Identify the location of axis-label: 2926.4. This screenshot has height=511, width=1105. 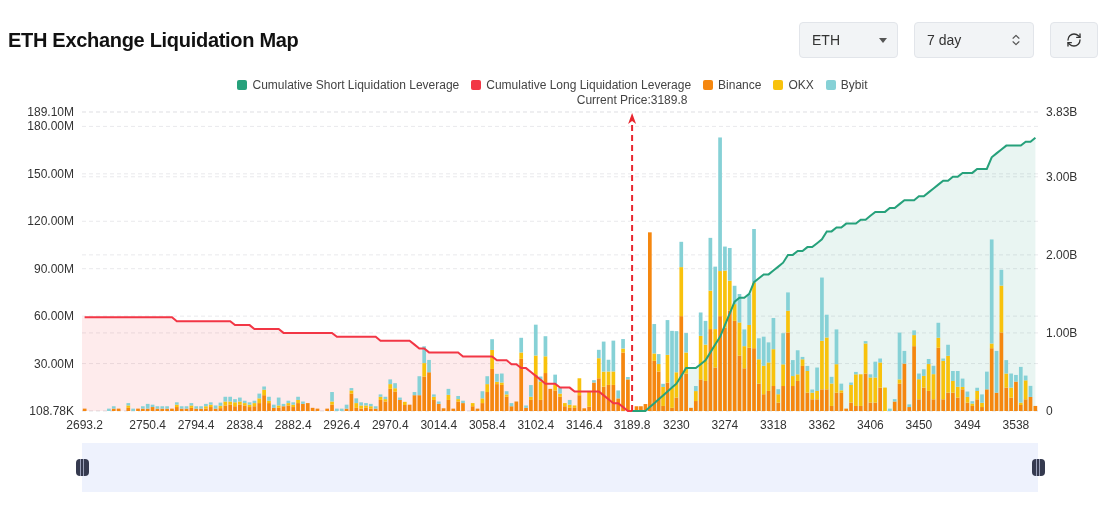
(342, 425).